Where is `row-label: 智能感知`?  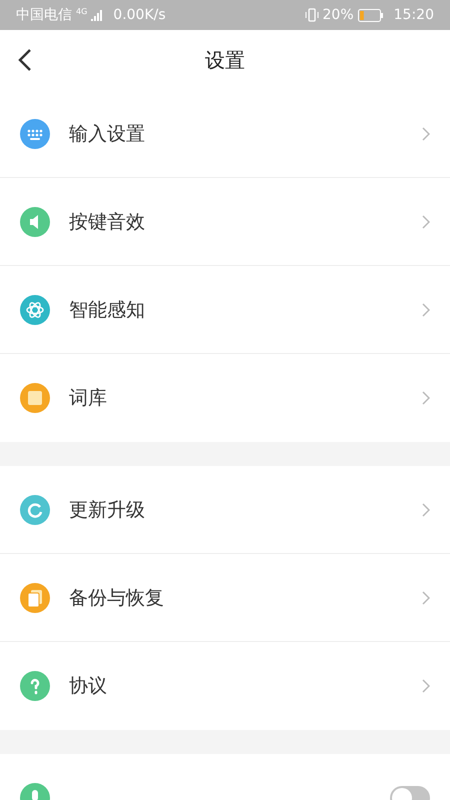
row-label: 智能感知 is located at coordinates (107, 310).